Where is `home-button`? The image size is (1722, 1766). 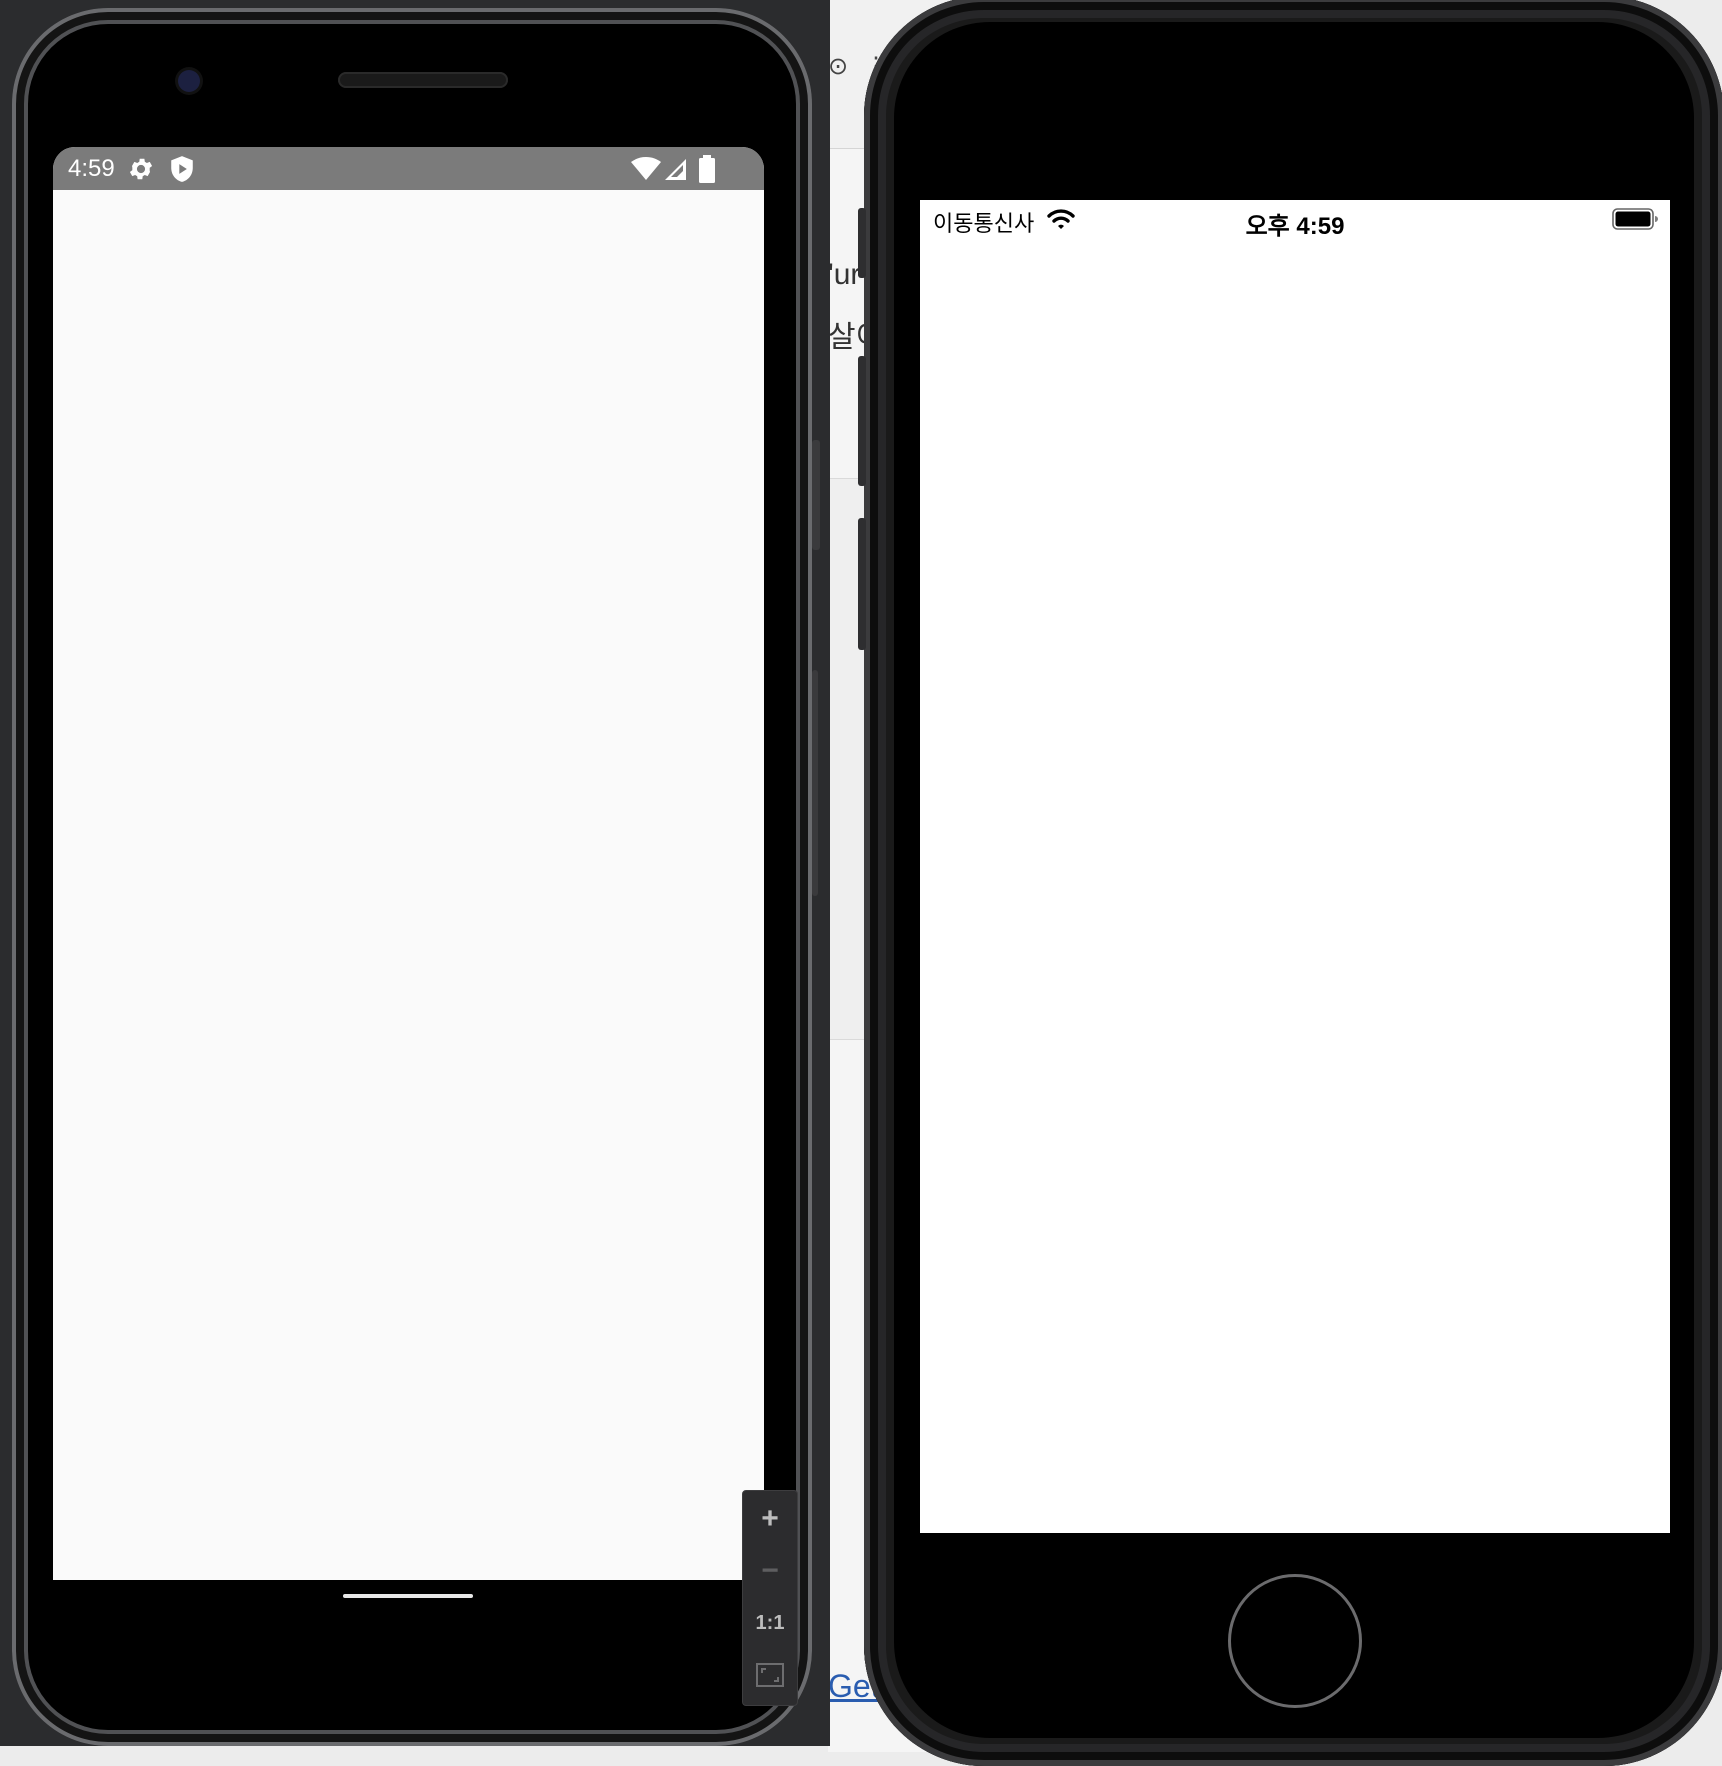
home-button is located at coordinates (1295, 1641).